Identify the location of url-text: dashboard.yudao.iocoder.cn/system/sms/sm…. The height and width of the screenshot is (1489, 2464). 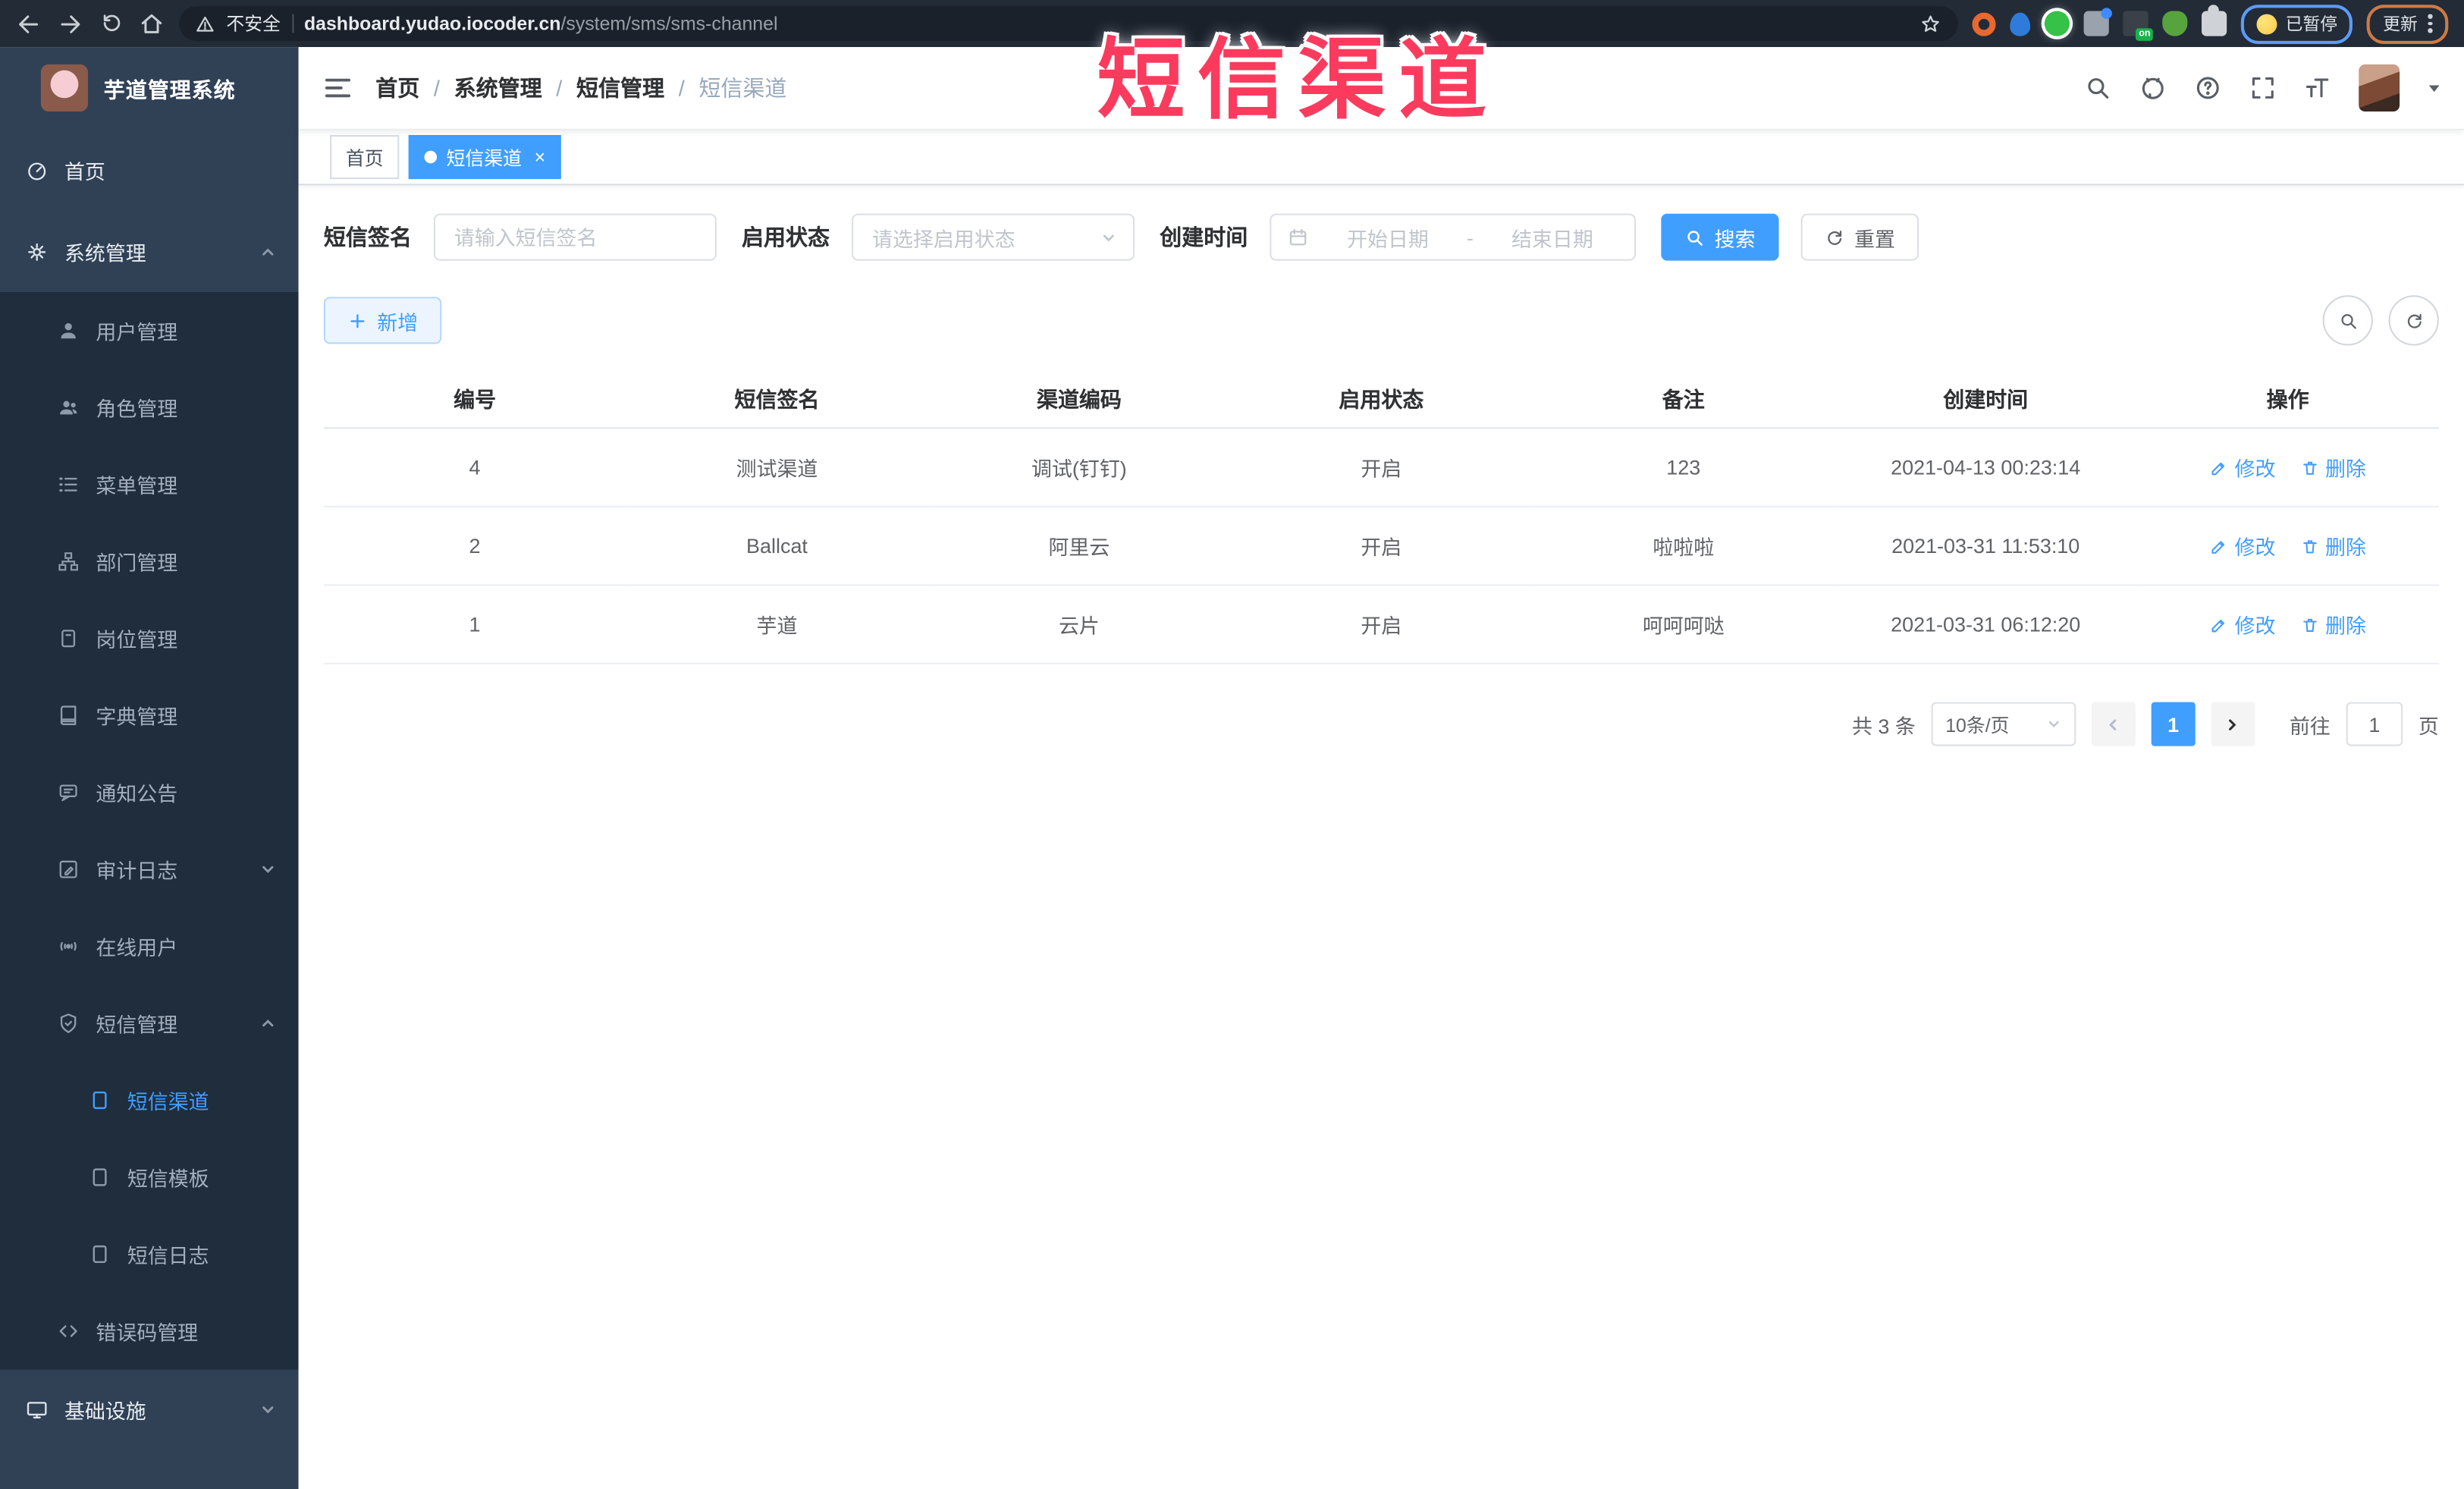
(541, 24).